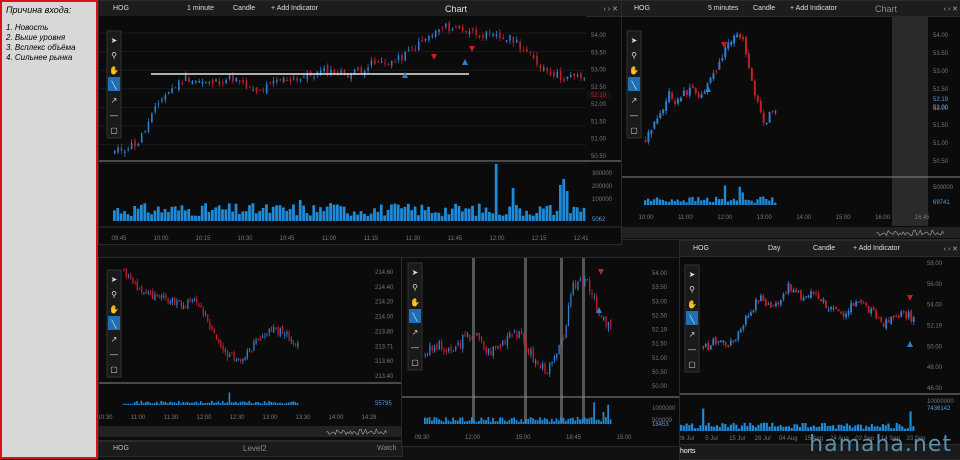  Describe the element at coordinates (660, 425) in the screenshot. I see `volume-tag: 18453` at that location.